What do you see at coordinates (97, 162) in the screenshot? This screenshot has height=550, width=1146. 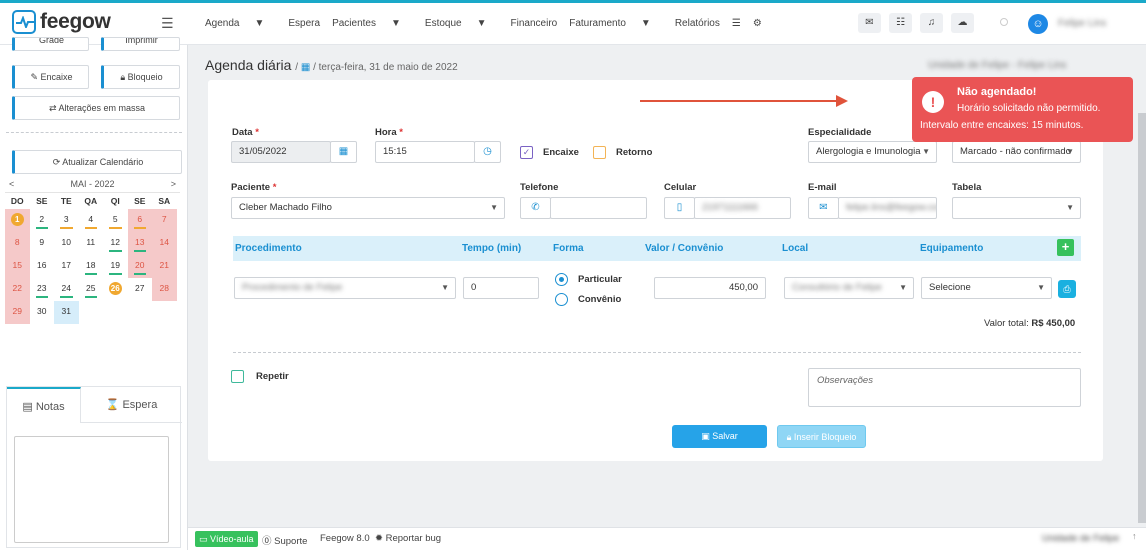 I see `refresh-calendar-button: ⟳ Atualizar Calendário` at bounding box center [97, 162].